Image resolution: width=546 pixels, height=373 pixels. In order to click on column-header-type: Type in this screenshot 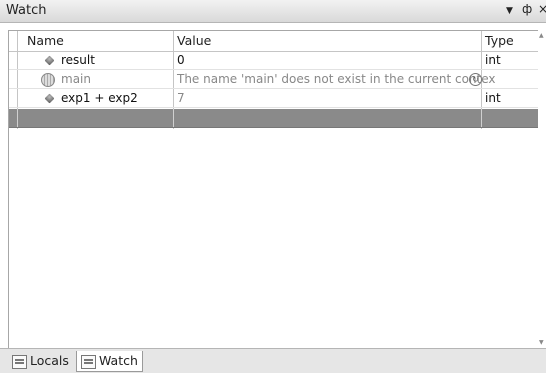, I will do `click(499, 40)`.